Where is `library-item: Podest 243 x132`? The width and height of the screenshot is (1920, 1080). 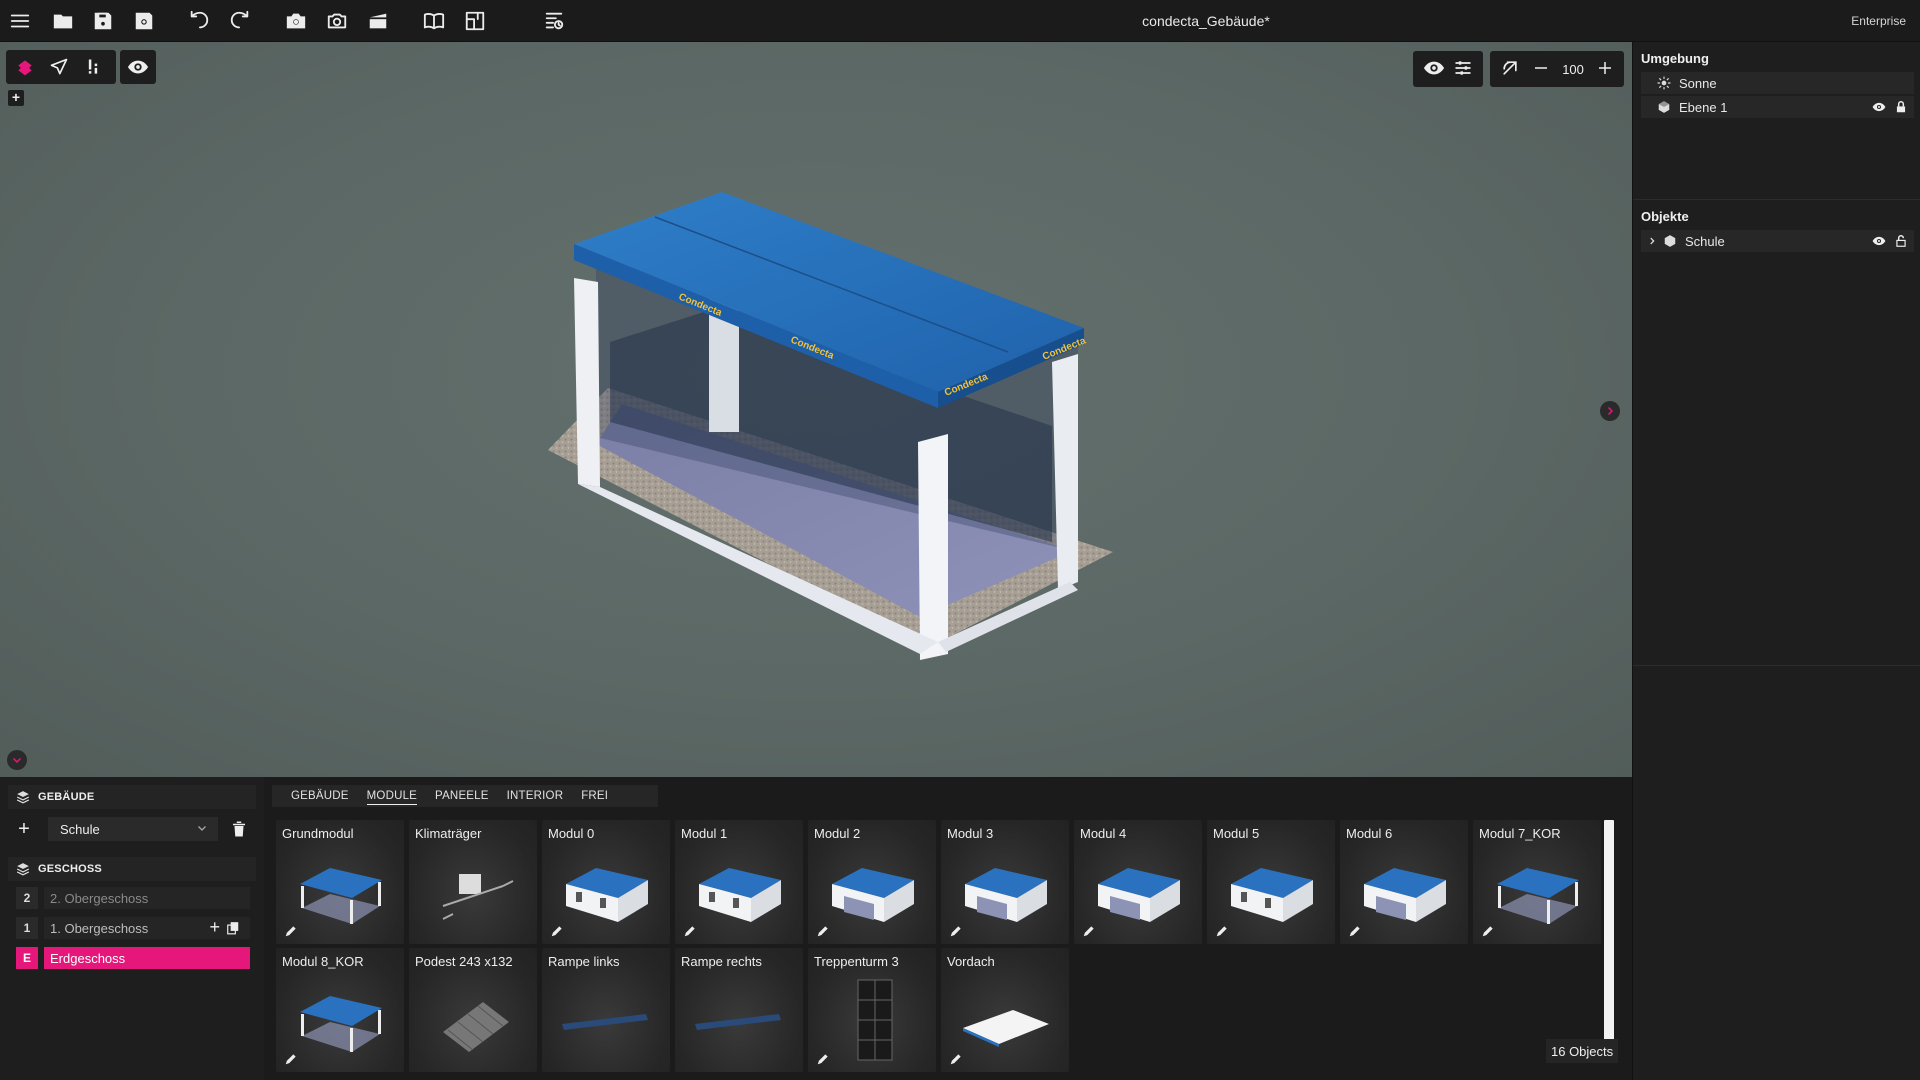
library-item: Podest 243 x132 is located at coordinates (473, 1010).